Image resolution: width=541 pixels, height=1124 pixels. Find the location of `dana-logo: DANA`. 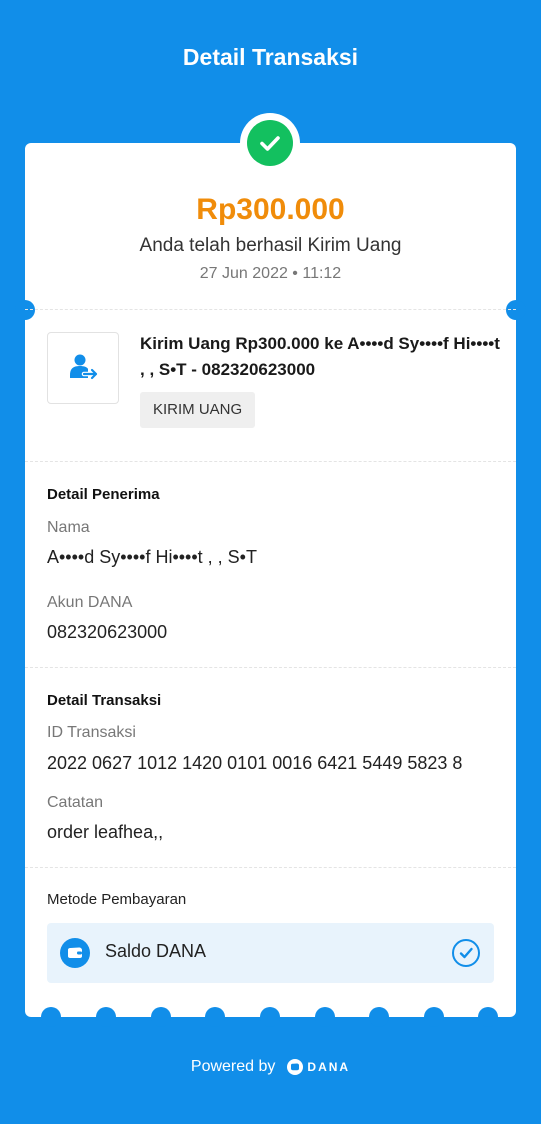

dana-logo: DANA is located at coordinates (318, 1067).